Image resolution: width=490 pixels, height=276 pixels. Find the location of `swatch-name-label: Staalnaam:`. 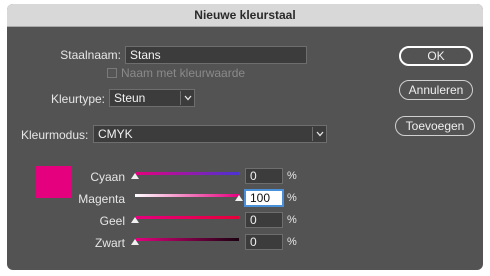

swatch-name-label: Staalnaam: is located at coordinates (90, 55).